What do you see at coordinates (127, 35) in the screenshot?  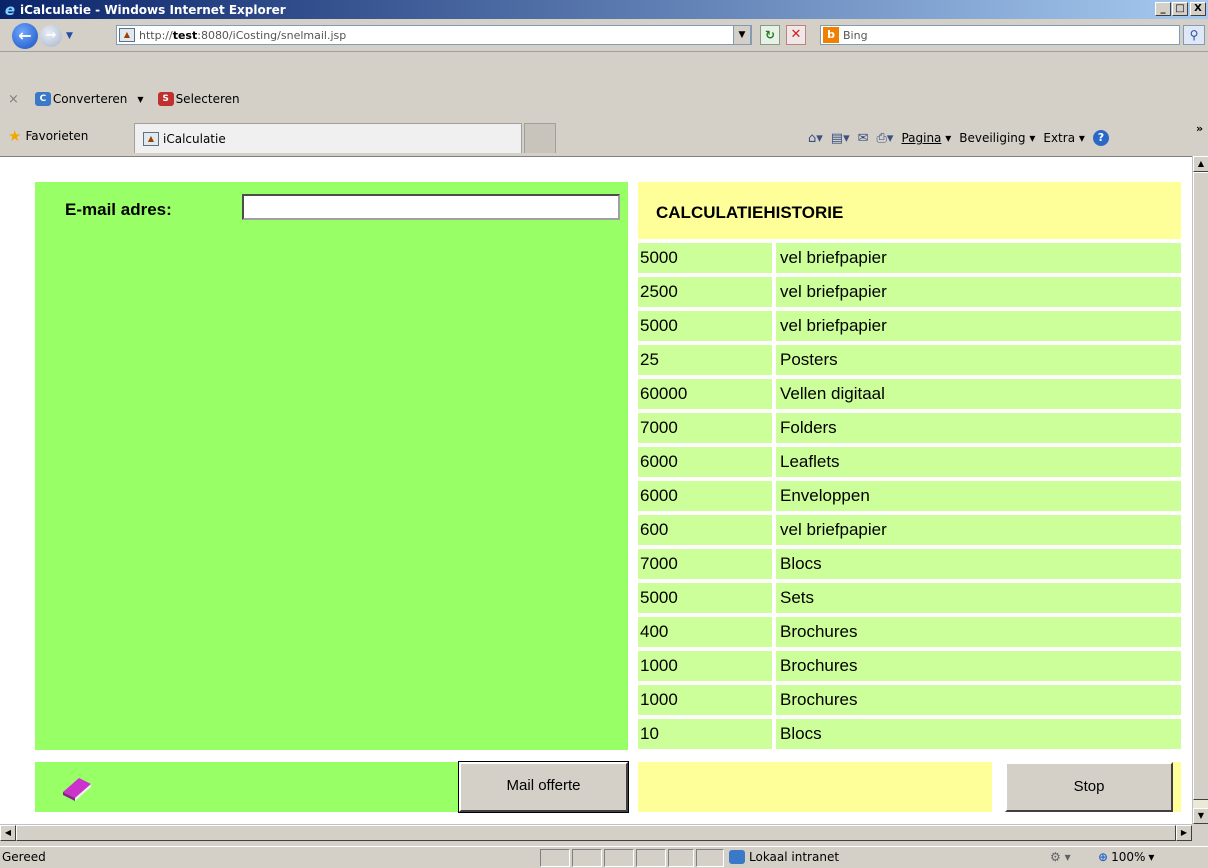 I see `page-icon: ▲` at bounding box center [127, 35].